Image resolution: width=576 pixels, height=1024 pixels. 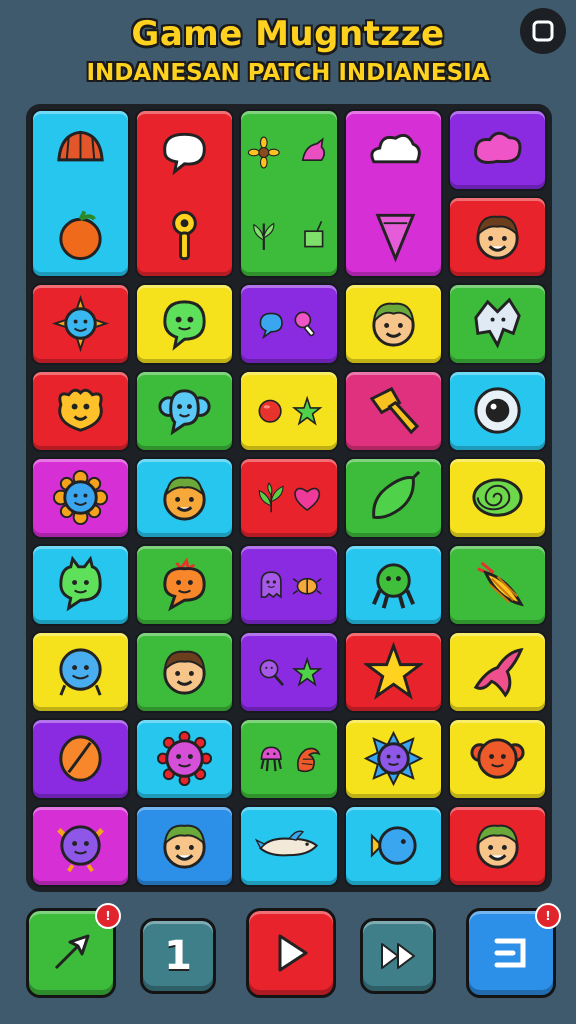 What do you see at coordinates (314, 234) in the screenshot?
I see `glass-icon` at bounding box center [314, 234].